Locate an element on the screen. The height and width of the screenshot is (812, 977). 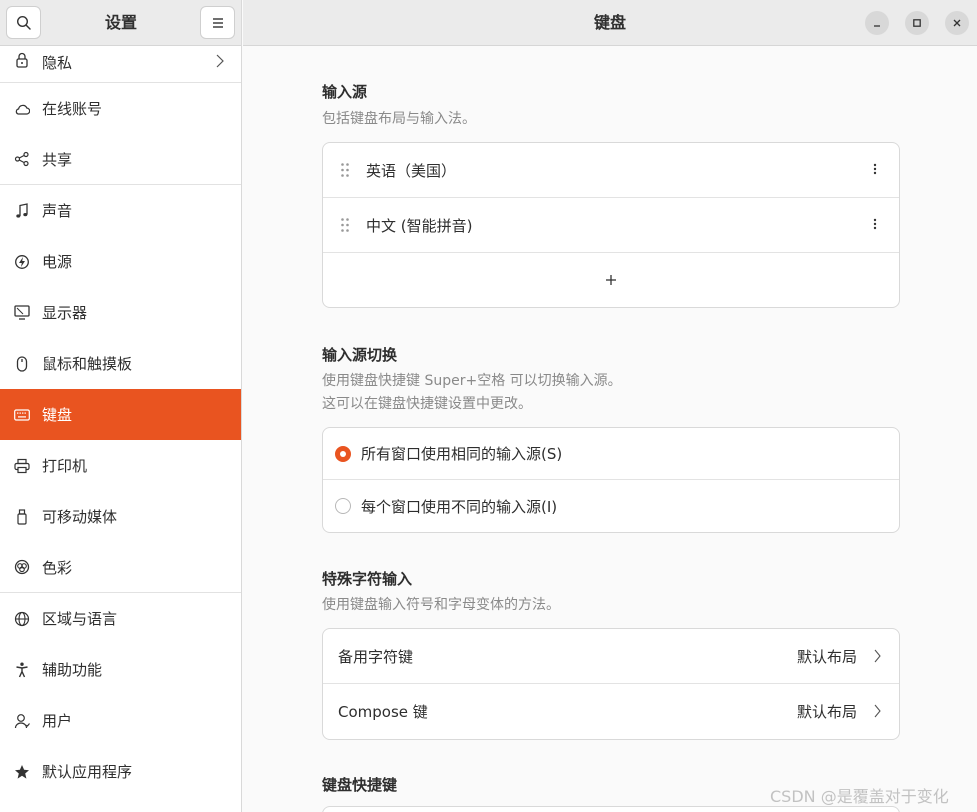
sidebar-item-label: 键盘 is located at coordinates (57, 415).